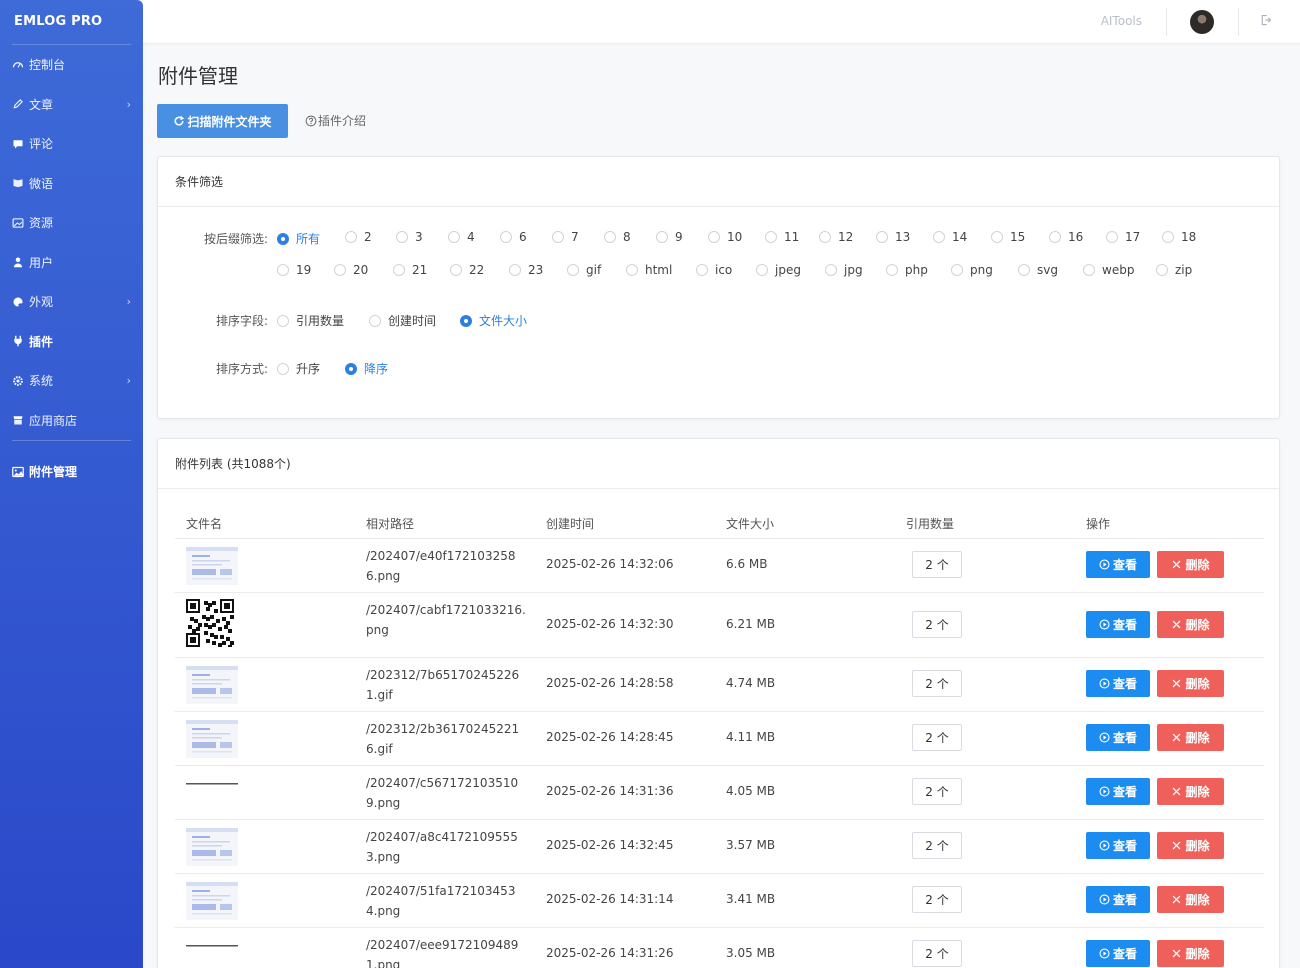 The width and height of the screenshot is (1300, 968). I want to click on sidebar-item-attachment-manager: 附件管理, so click(71, 472).